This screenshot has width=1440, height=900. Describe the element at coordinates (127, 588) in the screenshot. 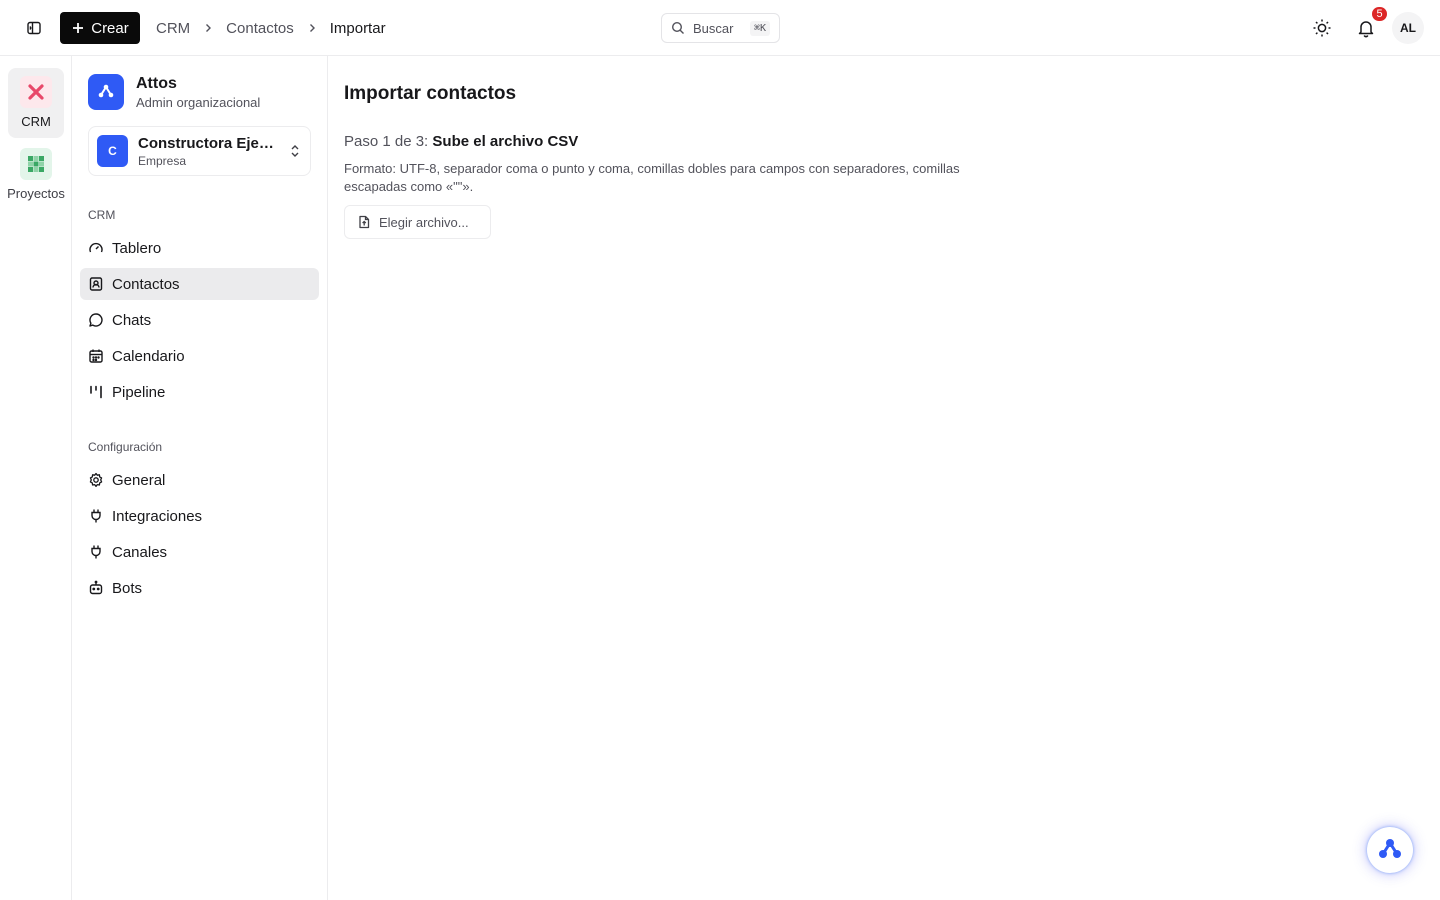

I see `sidebar-item-label: Bots` at that location.